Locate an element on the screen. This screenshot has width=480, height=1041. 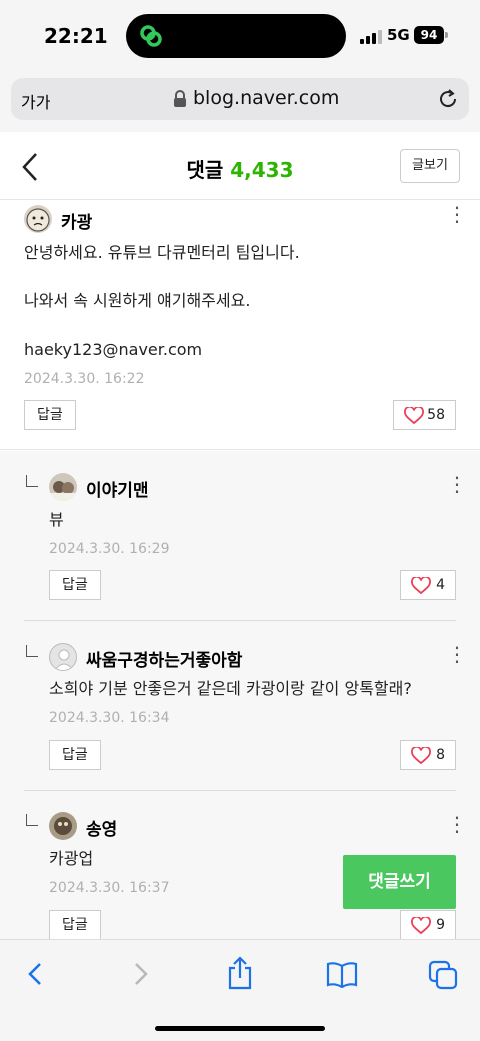
reply-text: 소희야 기분 안좋은거 같은데 카광이랑 같이 앙톡할래? is located at coordinates (230, 688).